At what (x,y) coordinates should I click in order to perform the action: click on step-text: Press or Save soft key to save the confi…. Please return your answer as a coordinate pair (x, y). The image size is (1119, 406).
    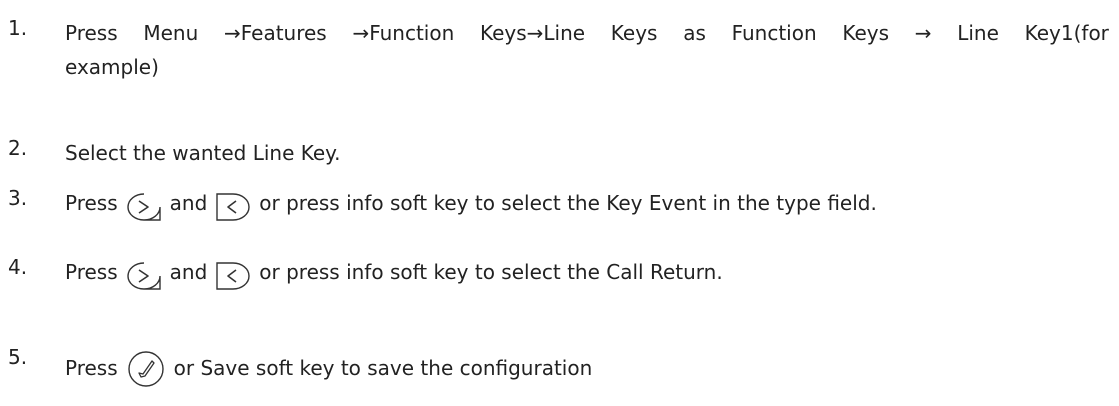
    Looking at the image, I should click on (587, 366).